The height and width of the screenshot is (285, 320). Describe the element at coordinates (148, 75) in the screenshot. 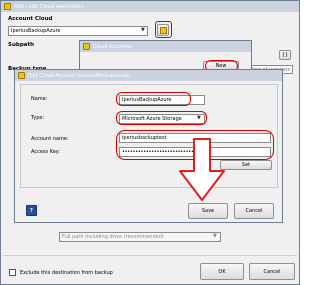

I see `edit-account-titlebar: Edit Cloud Account (IperiusBackupAzure)` at that location.